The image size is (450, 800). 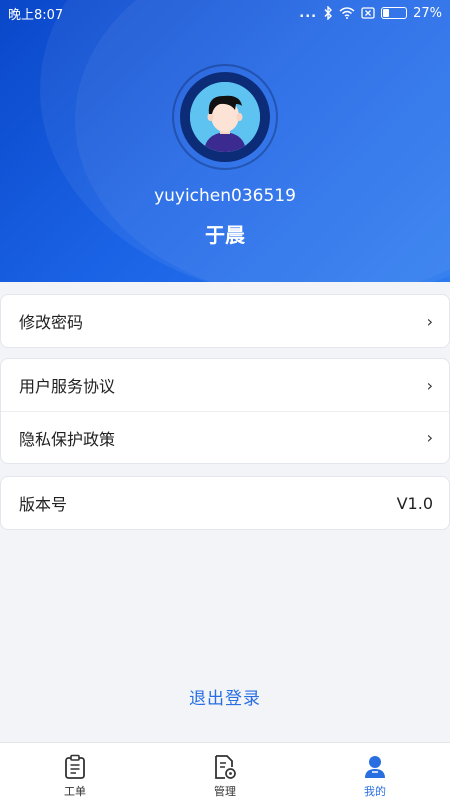 I want to click on menu-item-label: 用户服务协议, so click(x=67, y=386).